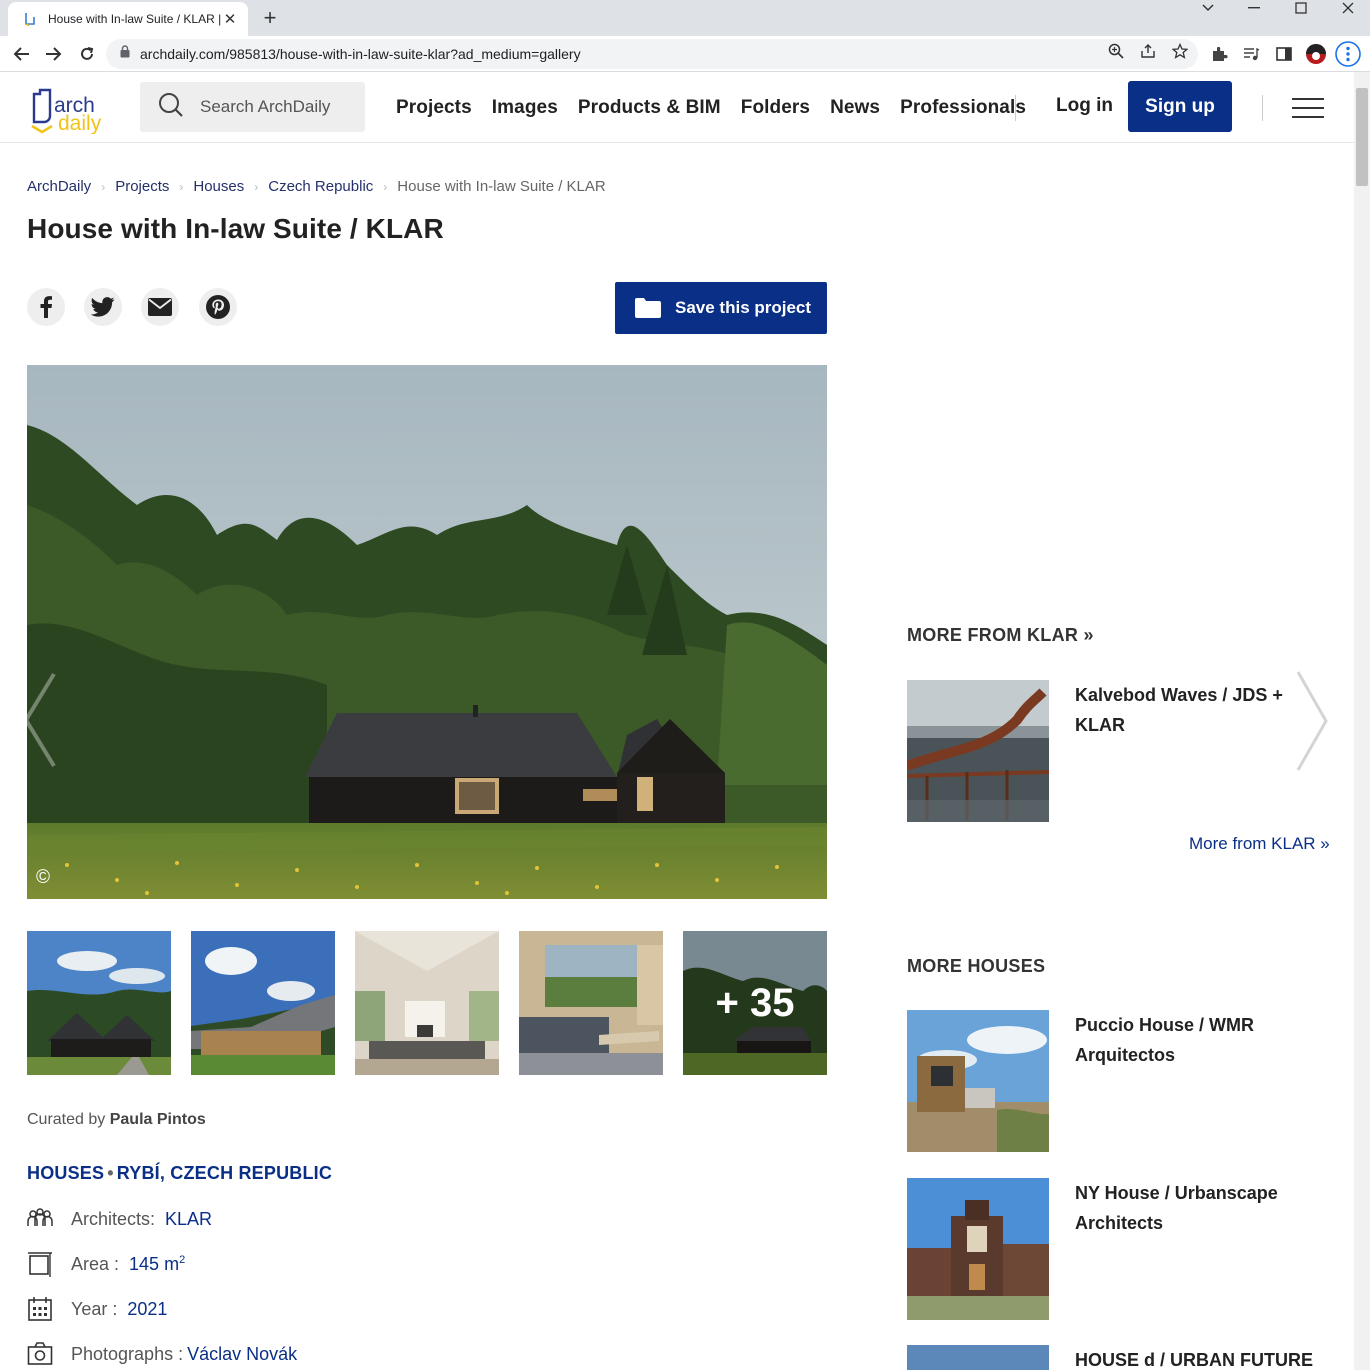  Describe the element at coordinates (54, 54) in the screenshot. I see `forward-icon` at that location.